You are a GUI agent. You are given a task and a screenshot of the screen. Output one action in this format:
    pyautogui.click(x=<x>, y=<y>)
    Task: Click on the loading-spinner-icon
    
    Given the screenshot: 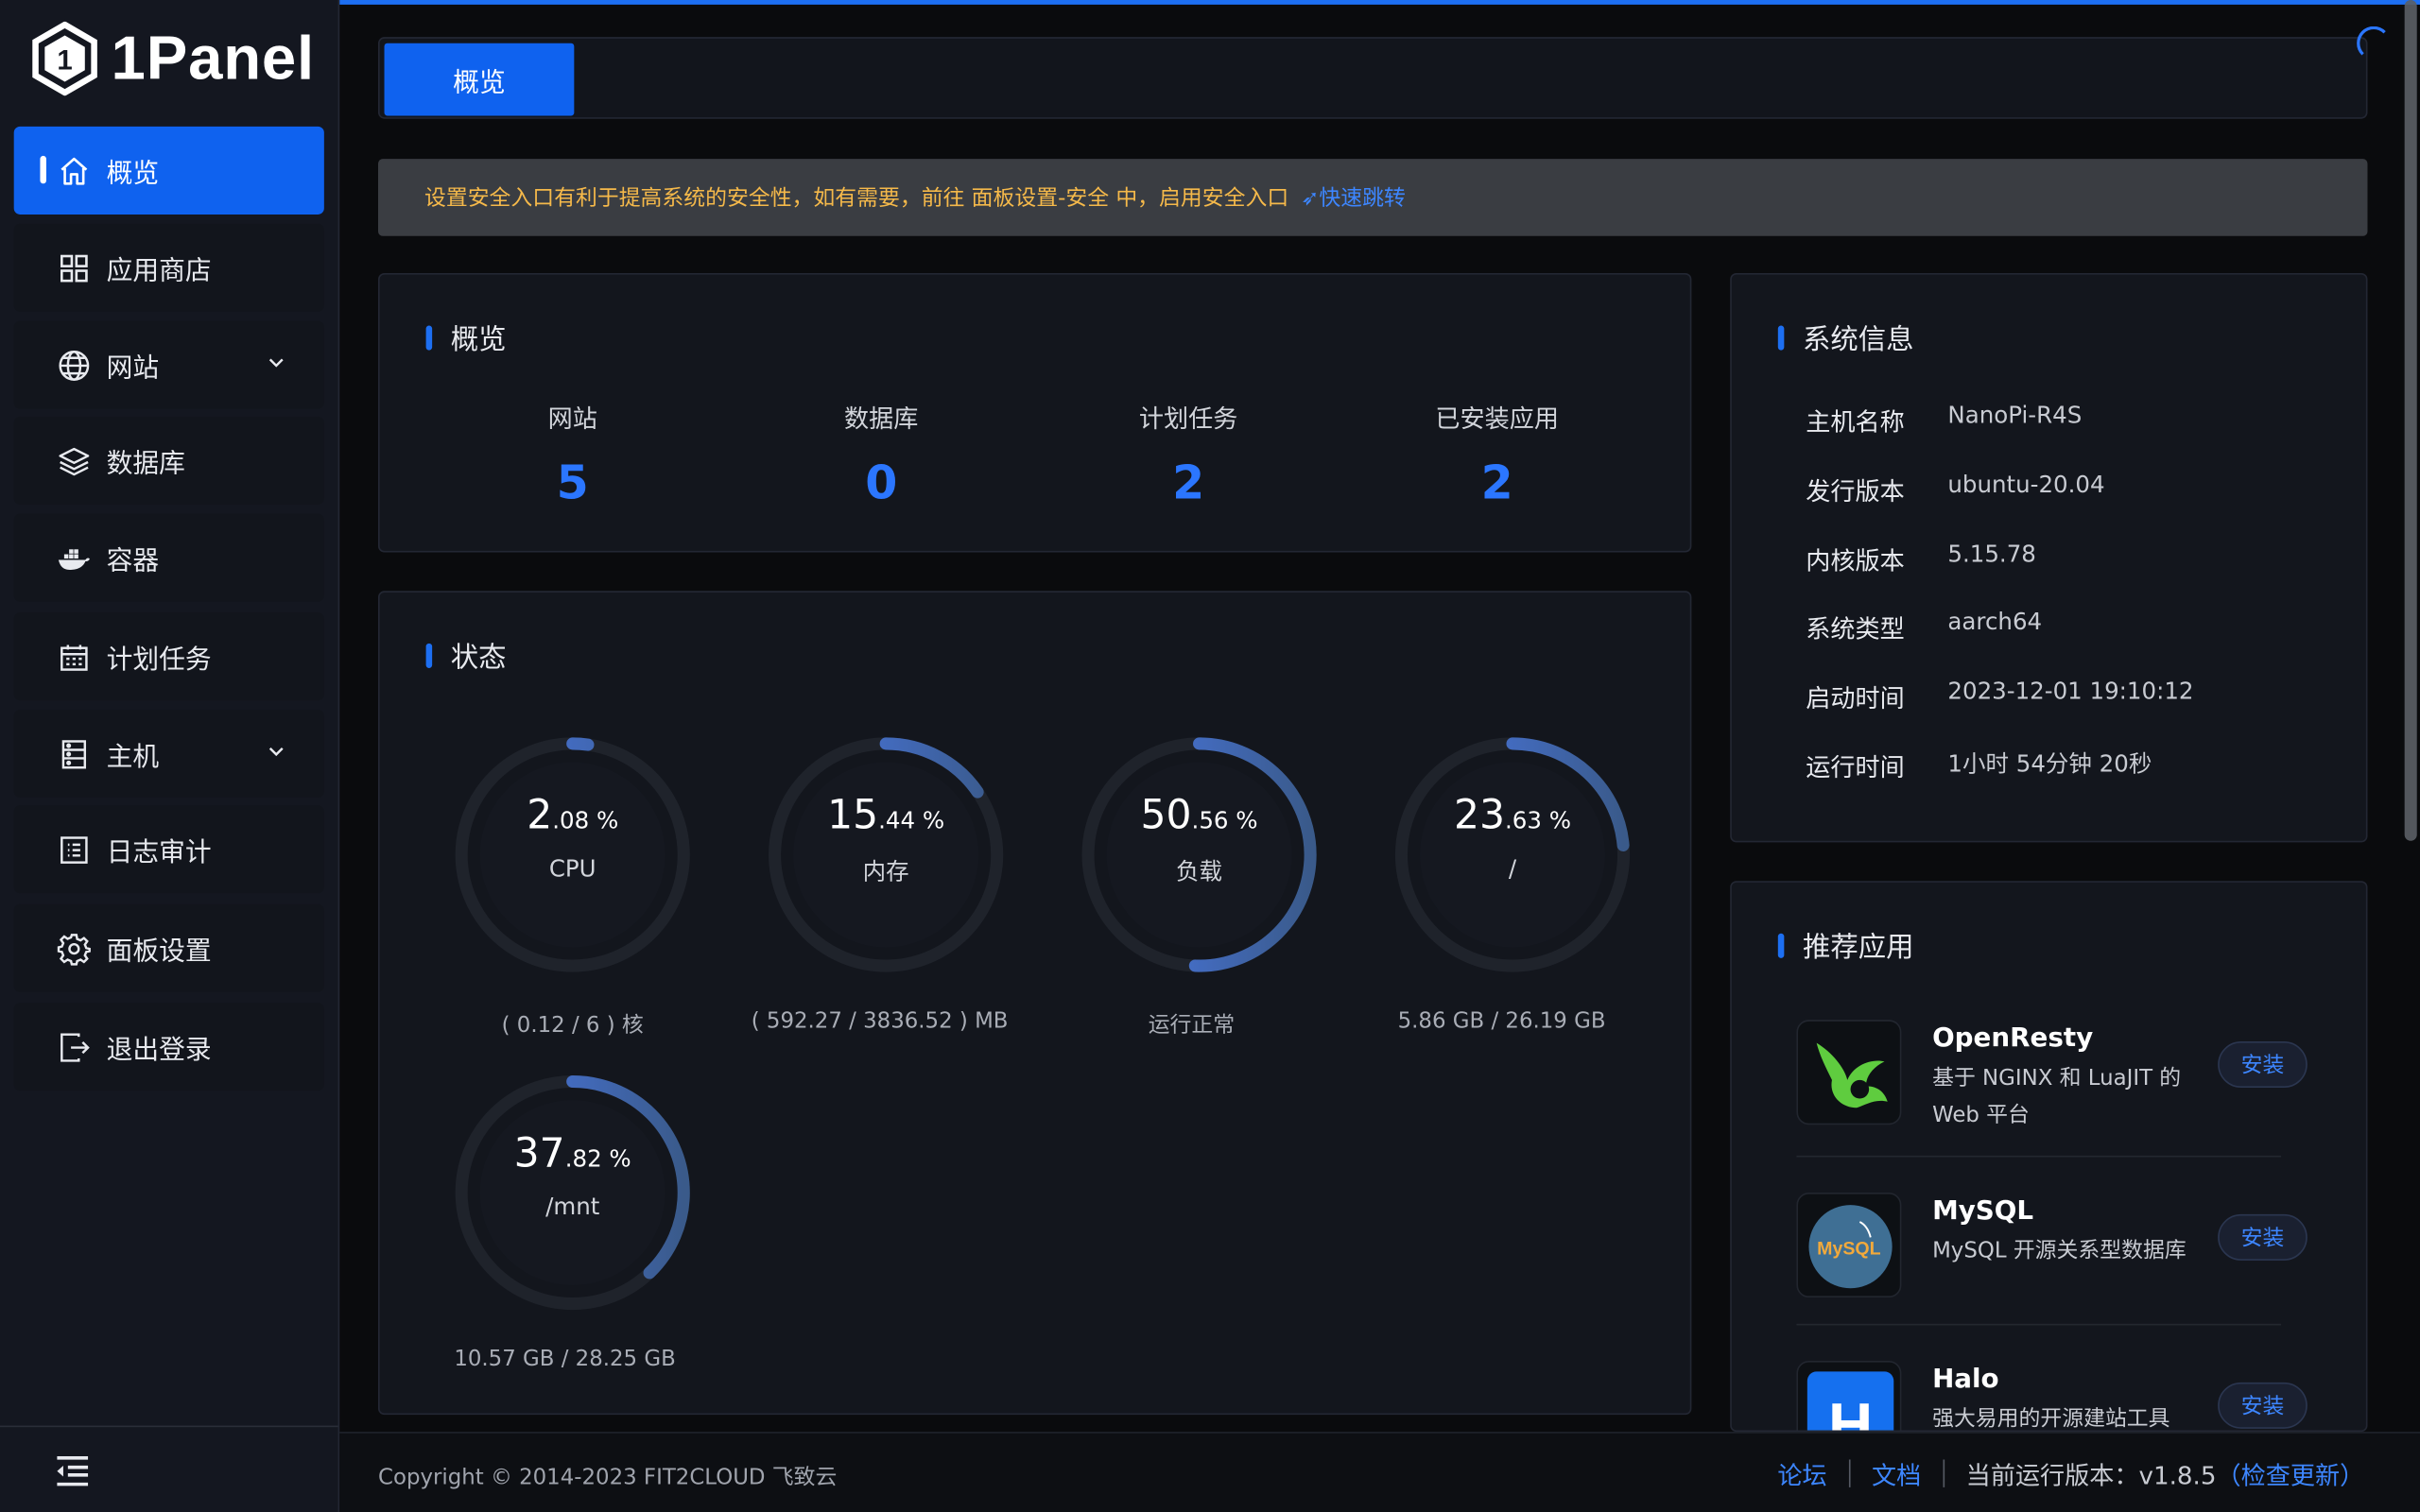 What is the action you would take?
    pyautogui.click(x=2374, y=43)
    